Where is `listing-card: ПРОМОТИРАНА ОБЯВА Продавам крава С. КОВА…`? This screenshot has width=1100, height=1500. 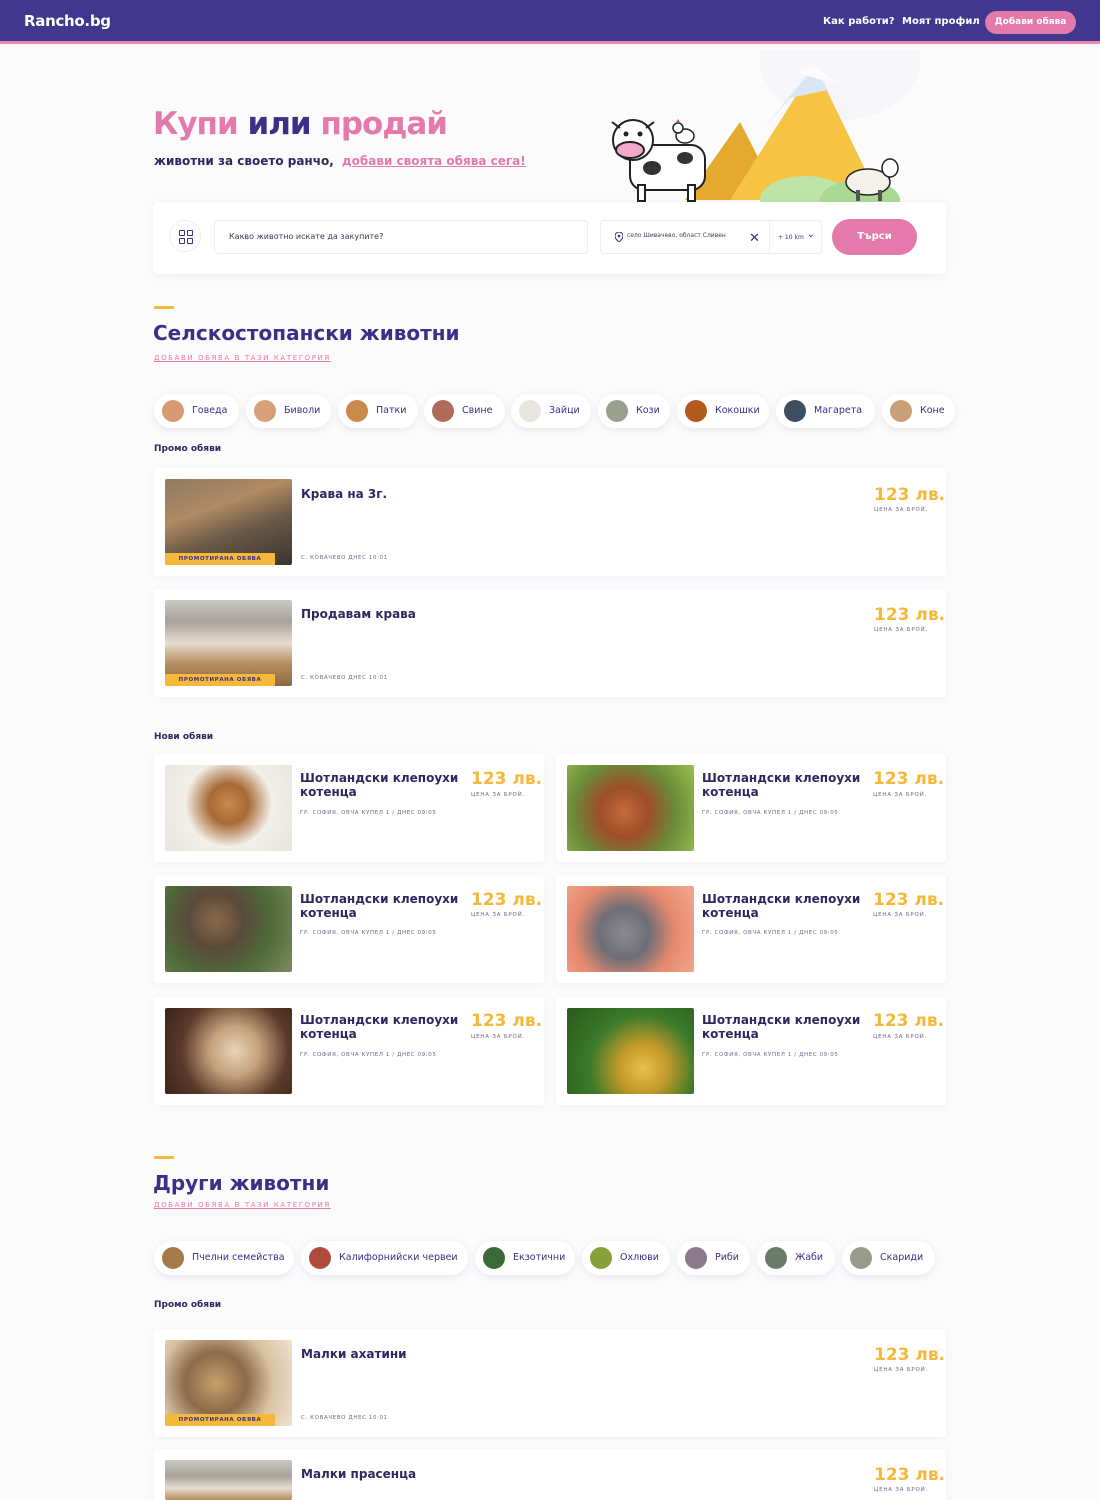
listing-card: ПРОМОТИРАНА ОБЯВА Продавам крава С. КОВА… is located at coordinates (550, 643).